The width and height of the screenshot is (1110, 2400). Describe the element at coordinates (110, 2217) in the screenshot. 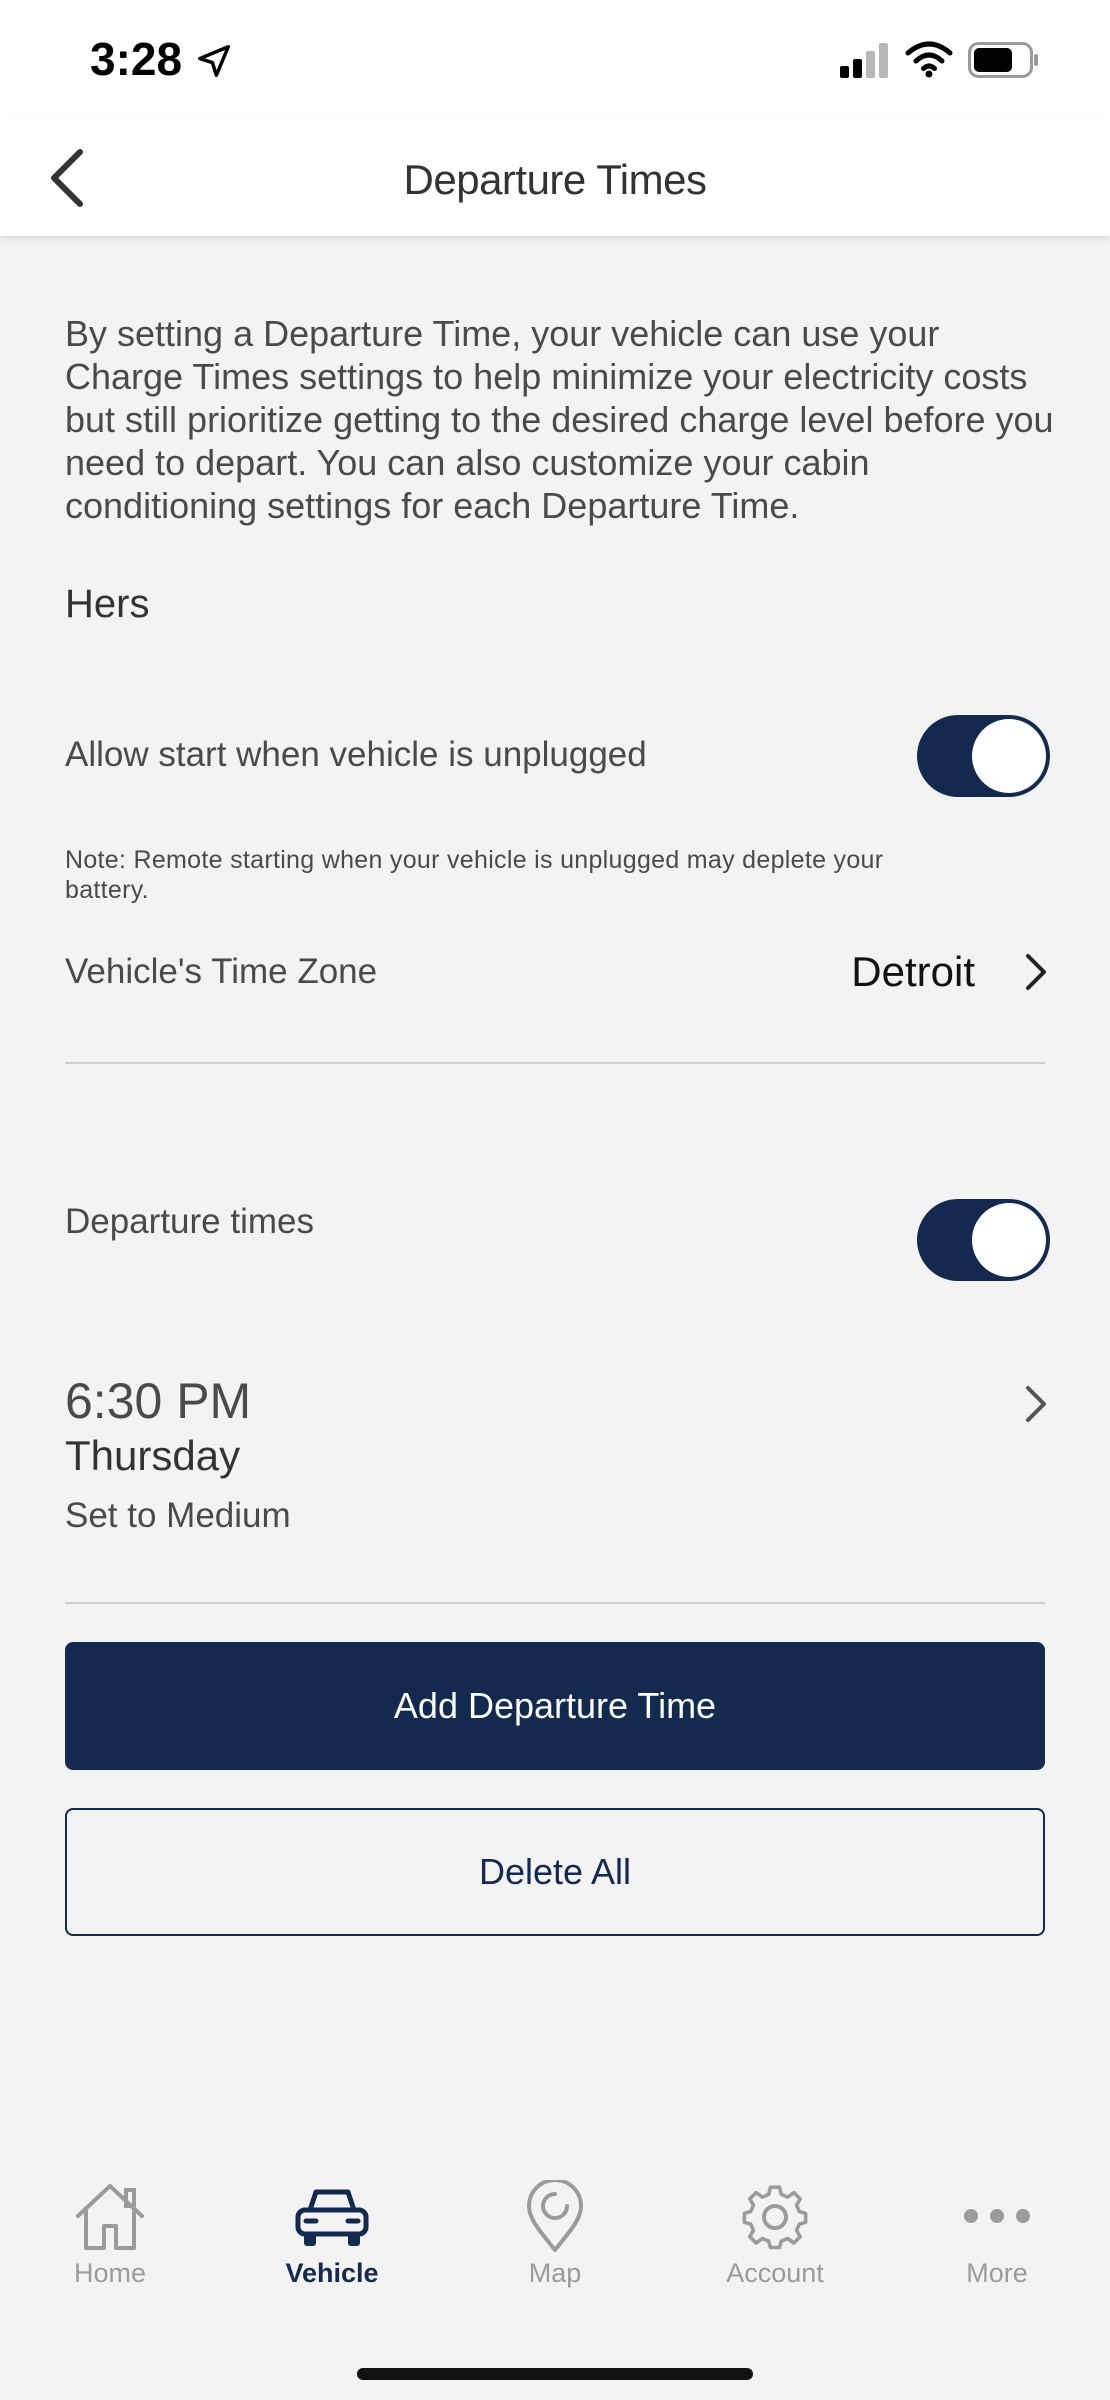

I see `home-icon` at that location.